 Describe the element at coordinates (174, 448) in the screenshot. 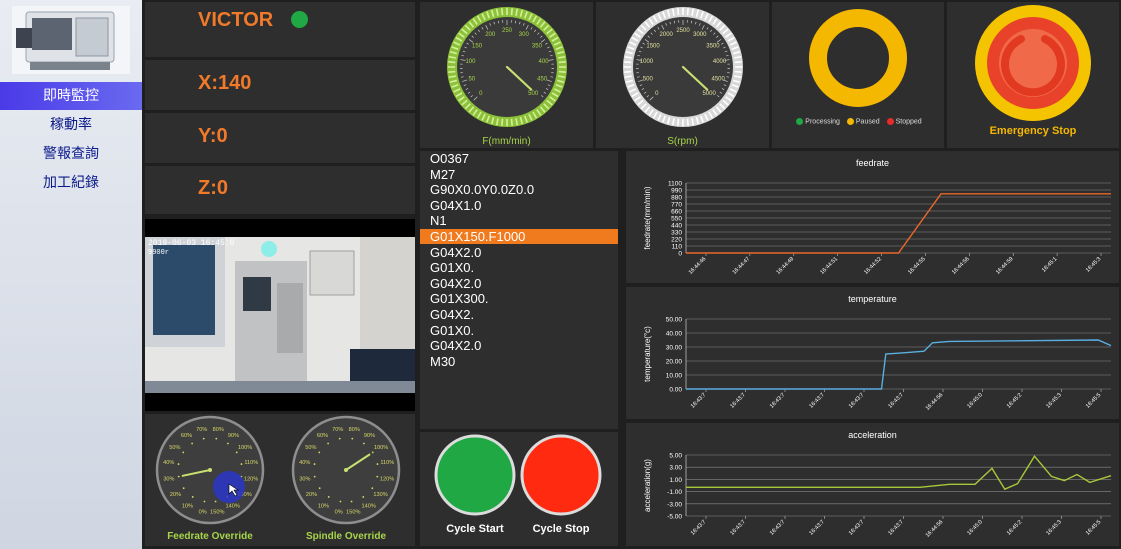

I see `dial-tick-label: 50%` at that location.